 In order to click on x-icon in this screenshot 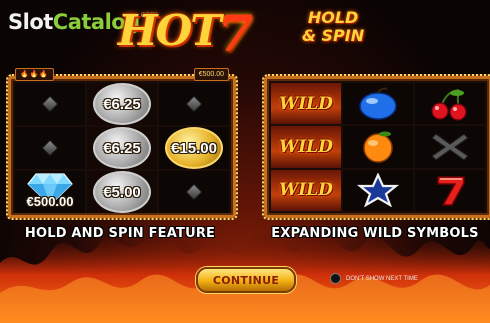, I will do `click(450, 147)`.